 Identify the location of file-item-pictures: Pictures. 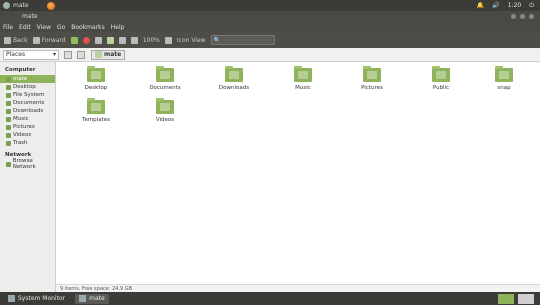
(372, 78).